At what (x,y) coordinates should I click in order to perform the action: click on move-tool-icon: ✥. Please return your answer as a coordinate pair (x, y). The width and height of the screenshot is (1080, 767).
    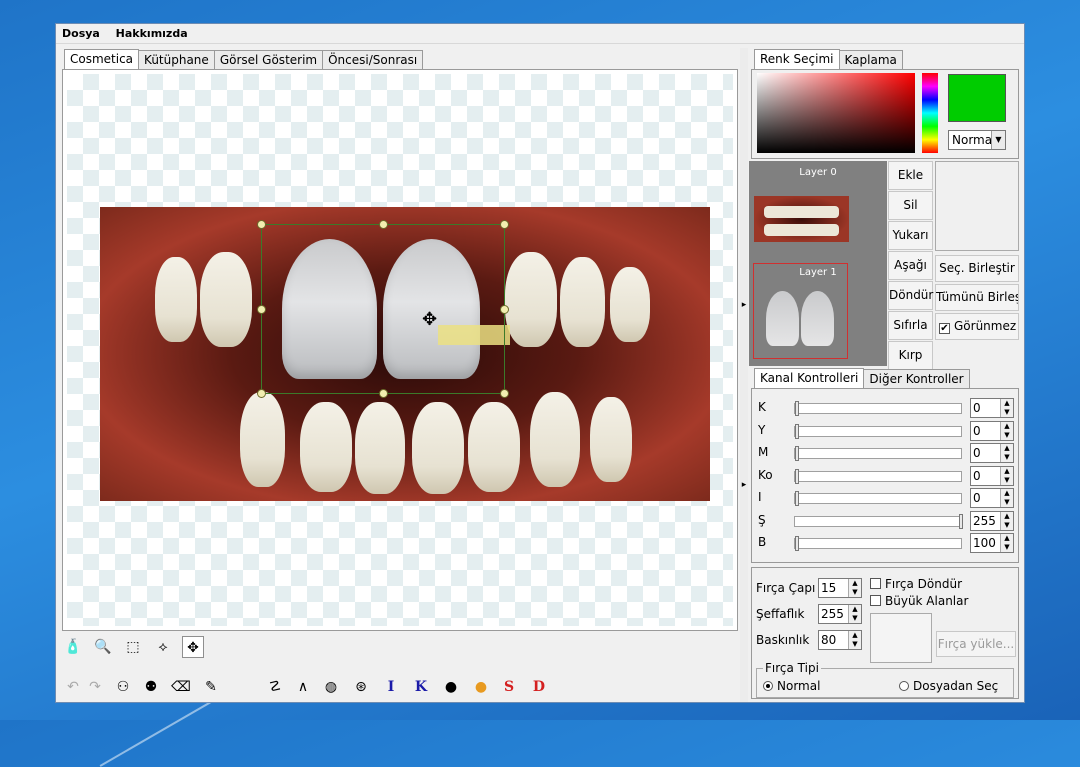
    Looking at the image, I should click on (193, 647).